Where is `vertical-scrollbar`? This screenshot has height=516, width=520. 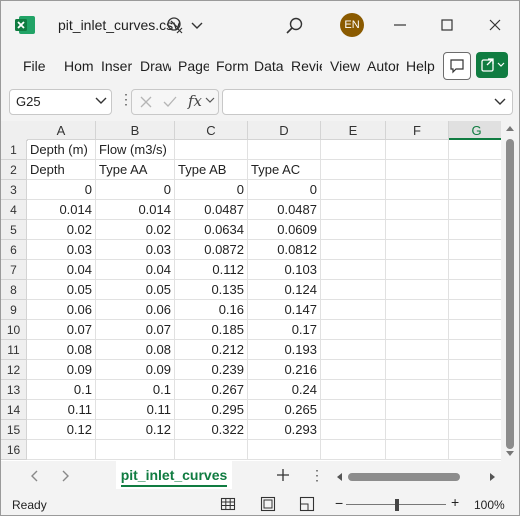
vertical-scrollbar is located at coordinates (510, 291).